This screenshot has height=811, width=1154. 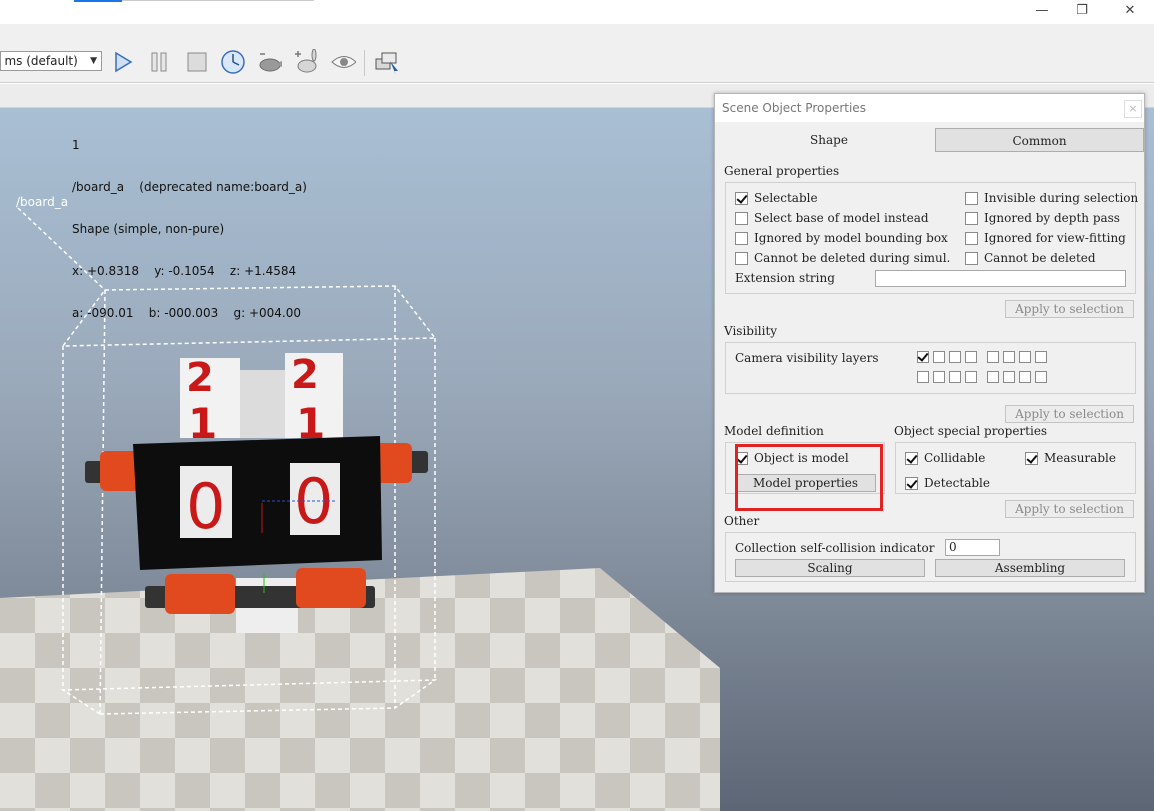 I want to click on assembling-button: Assembling, so click(x=1030, y=568).